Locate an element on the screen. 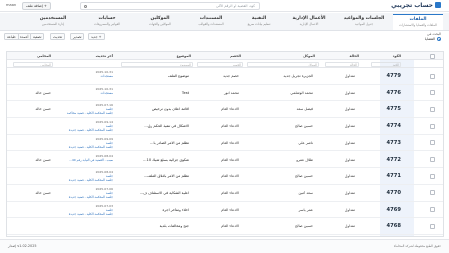 The image size is (449, 253). filter-subject: الموضوع is located at coordinates (157, 64).